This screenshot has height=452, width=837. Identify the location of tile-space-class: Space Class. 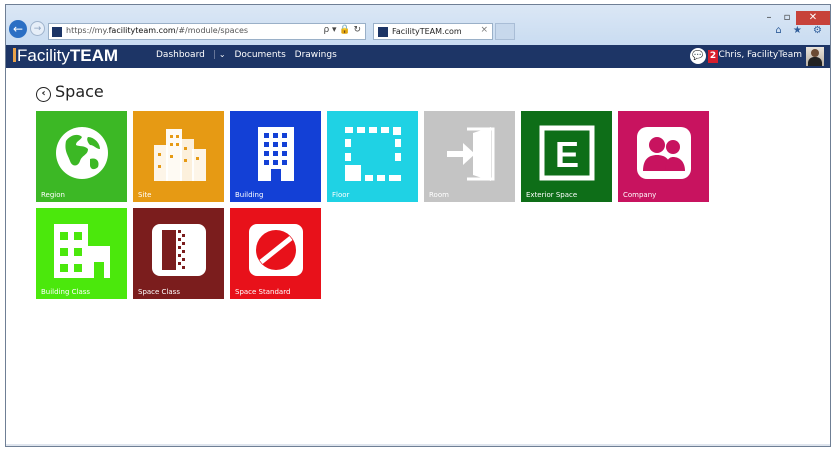
(178, 253).